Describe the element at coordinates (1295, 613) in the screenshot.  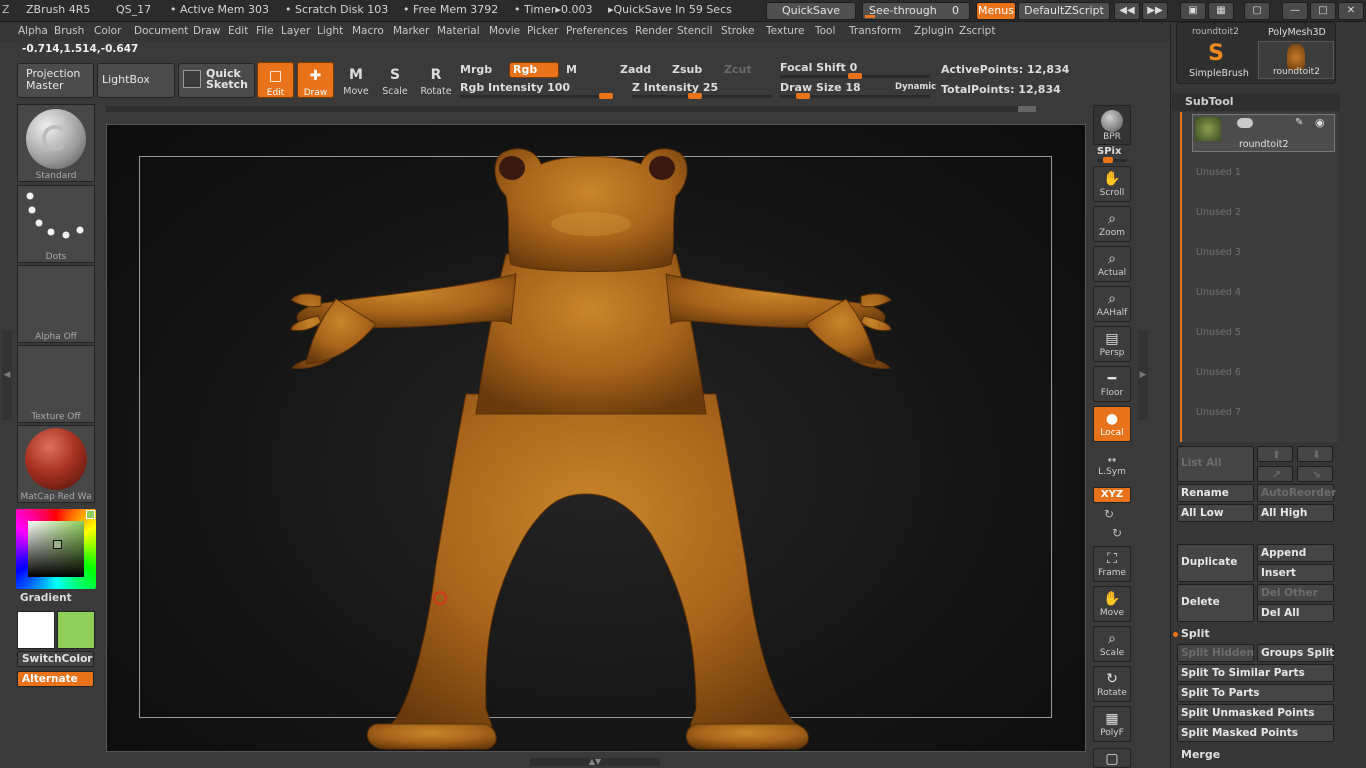
I see `del-all-button: Del All` at that location.